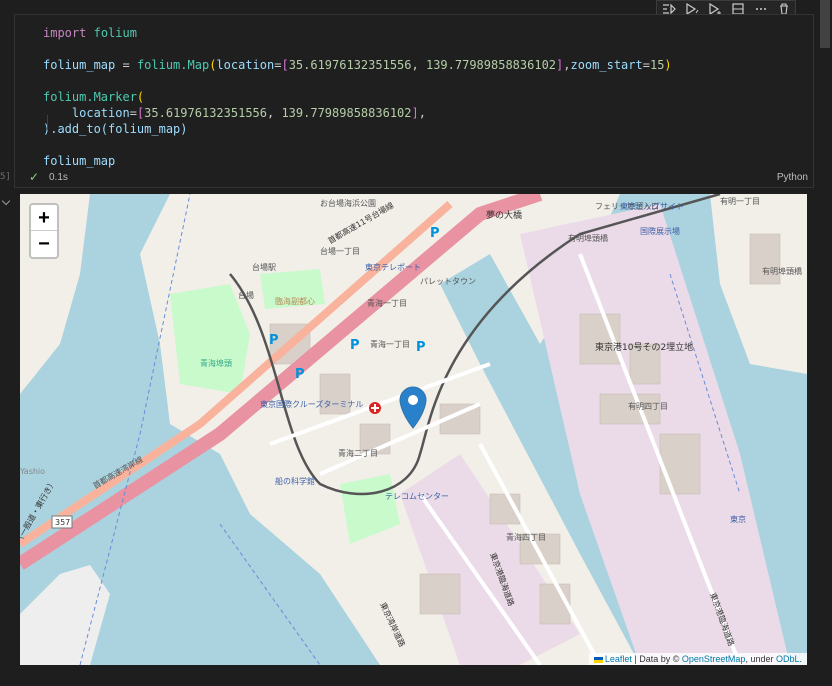  What do you see at coordinates (606, 65) in the screenshot?
I see `code-token: zoom_start` at bounding box center [606, 65].